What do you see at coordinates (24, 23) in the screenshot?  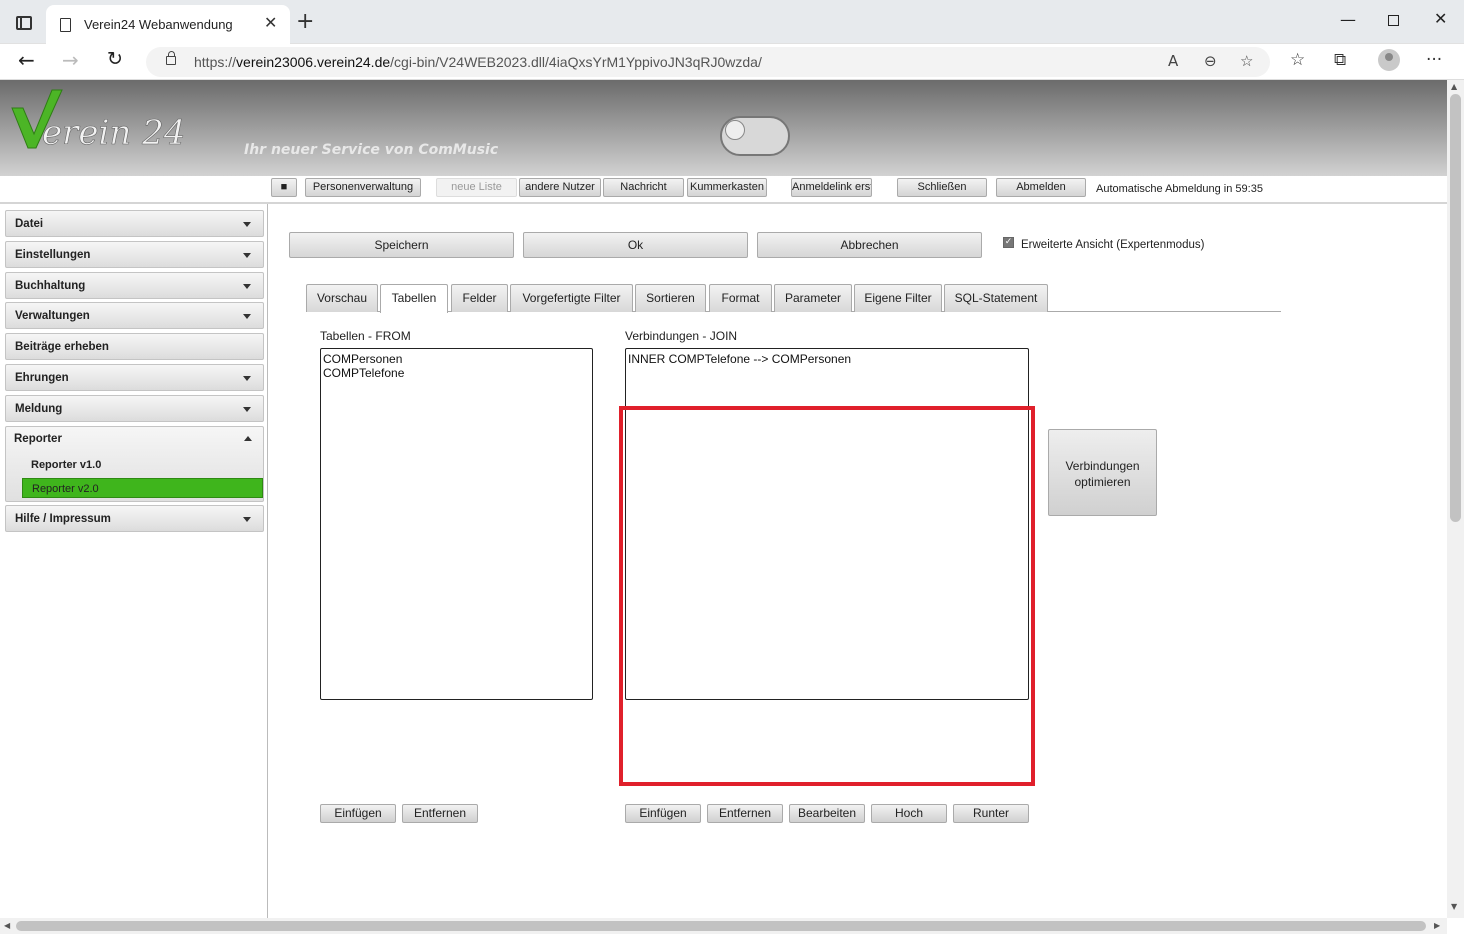 I see `tab-actions-icon` at bounding box center [24, 23].